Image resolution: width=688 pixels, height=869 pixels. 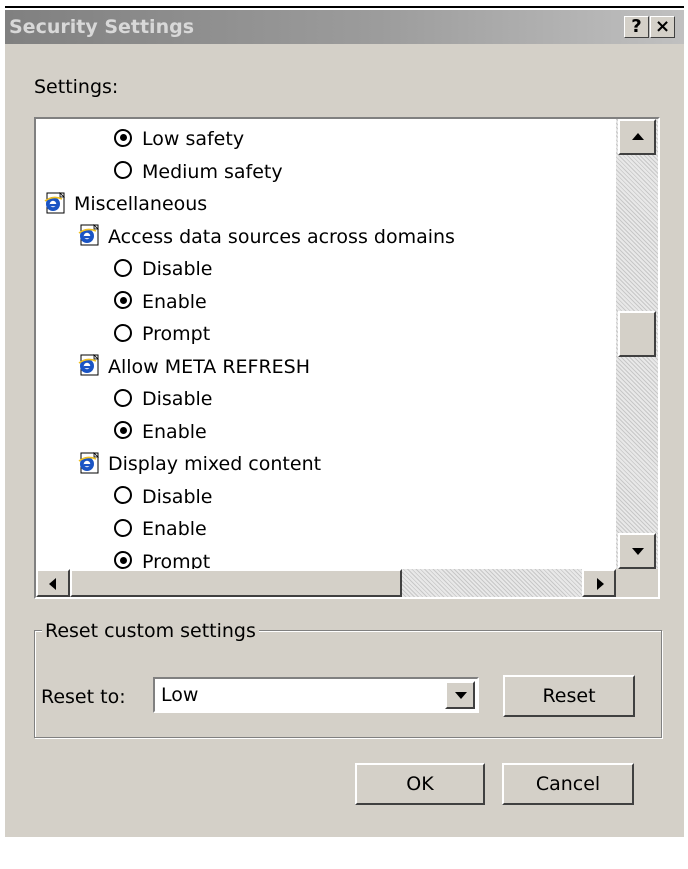 I want to click on tree-setting: Access data sources across domains, so click(x=266, y=237).